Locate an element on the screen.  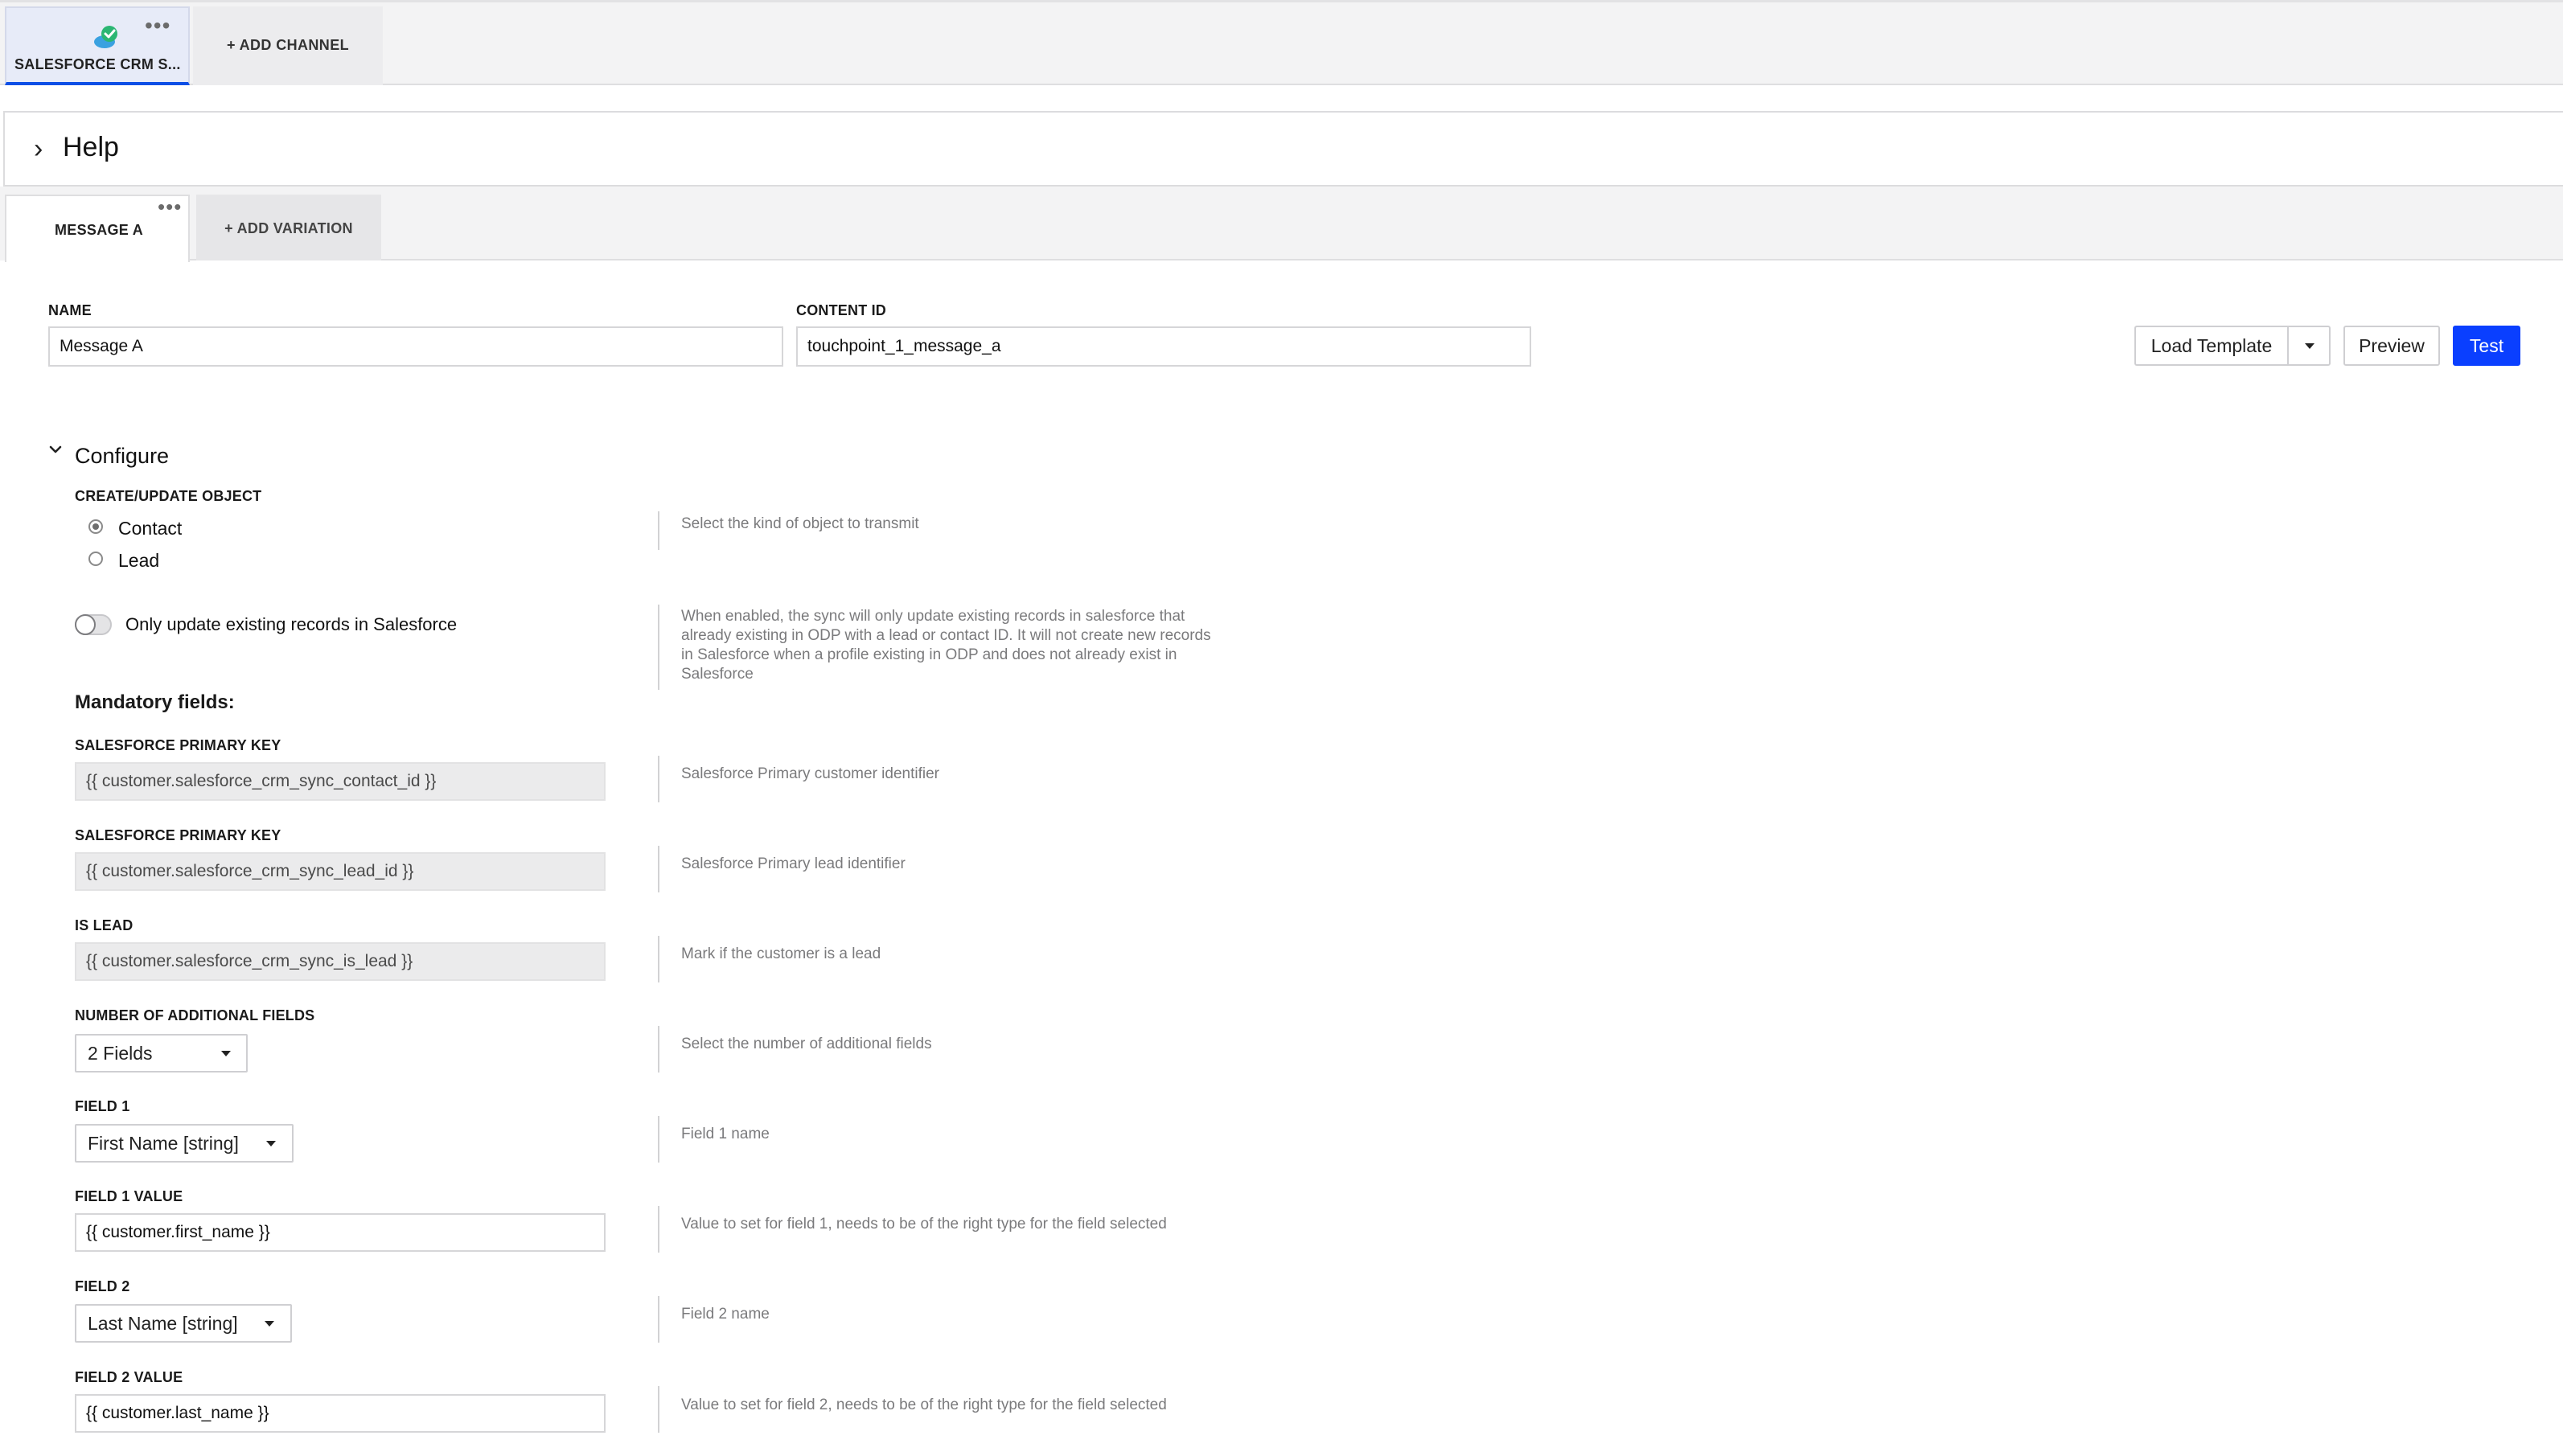
field-label: FIELD 2 VALUE is located at coordinates (129, 1377).